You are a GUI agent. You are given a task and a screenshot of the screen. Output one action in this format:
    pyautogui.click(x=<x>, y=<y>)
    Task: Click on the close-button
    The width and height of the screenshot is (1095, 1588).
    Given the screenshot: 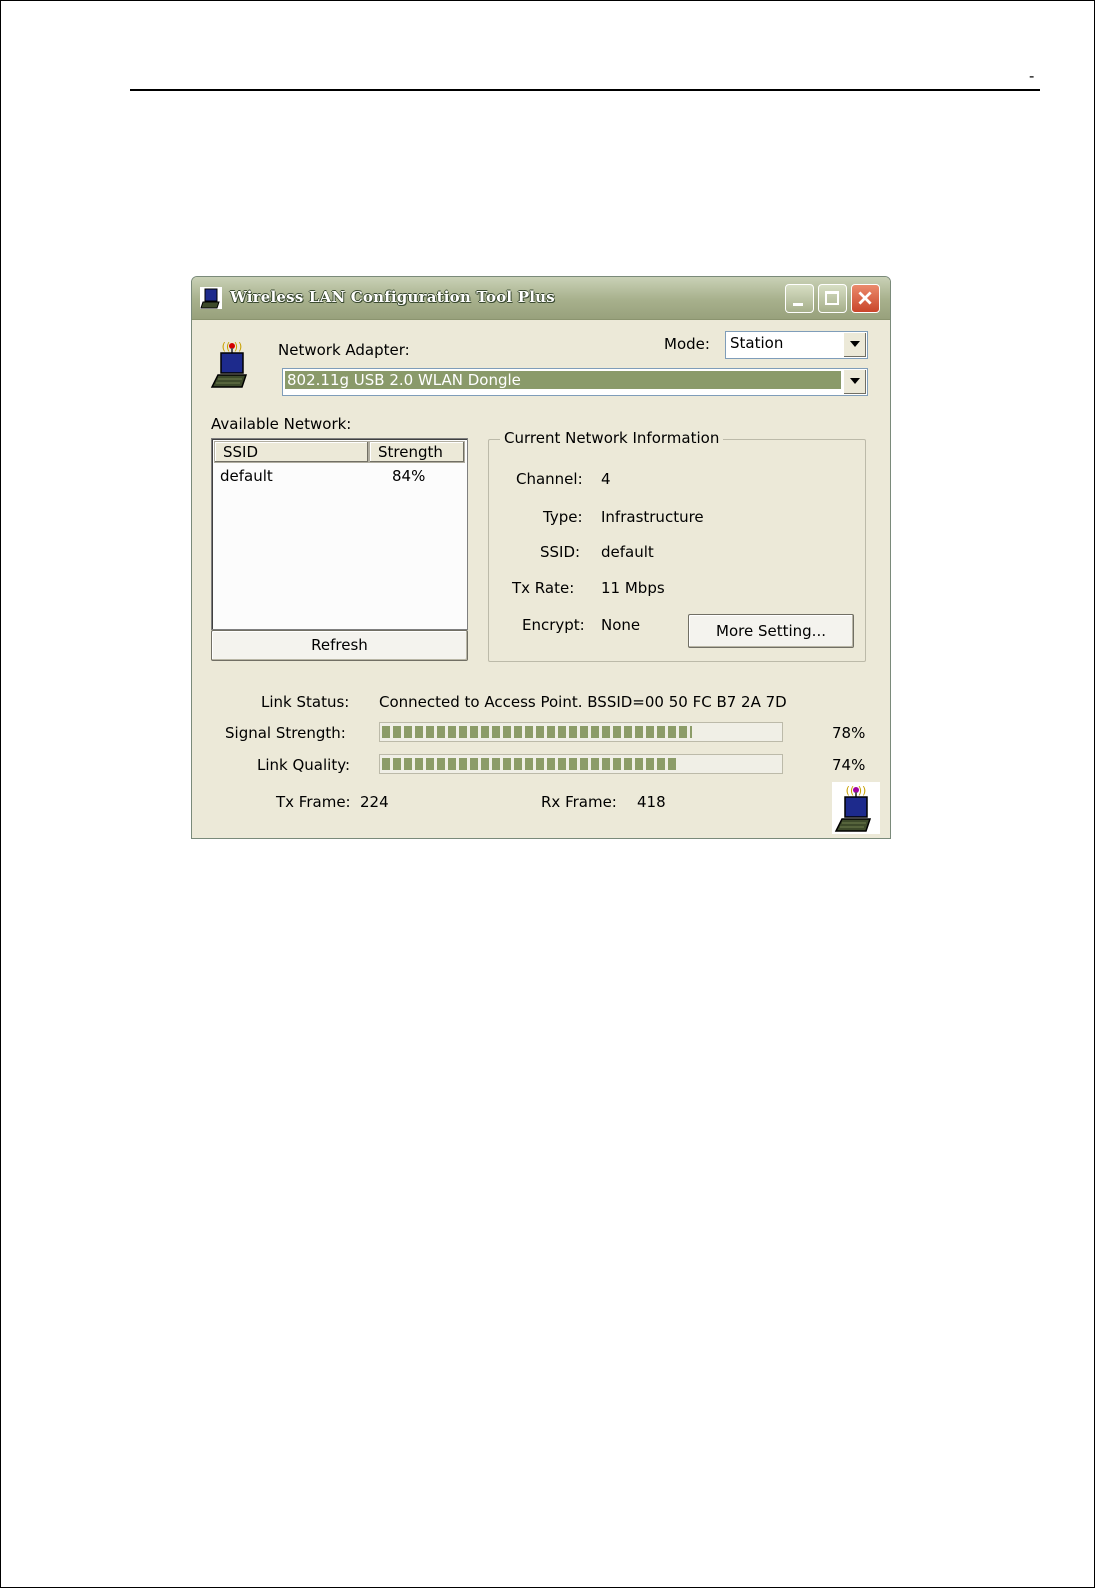 What is the action you would take?
    pyautogui.click(x=865, y=298)
    